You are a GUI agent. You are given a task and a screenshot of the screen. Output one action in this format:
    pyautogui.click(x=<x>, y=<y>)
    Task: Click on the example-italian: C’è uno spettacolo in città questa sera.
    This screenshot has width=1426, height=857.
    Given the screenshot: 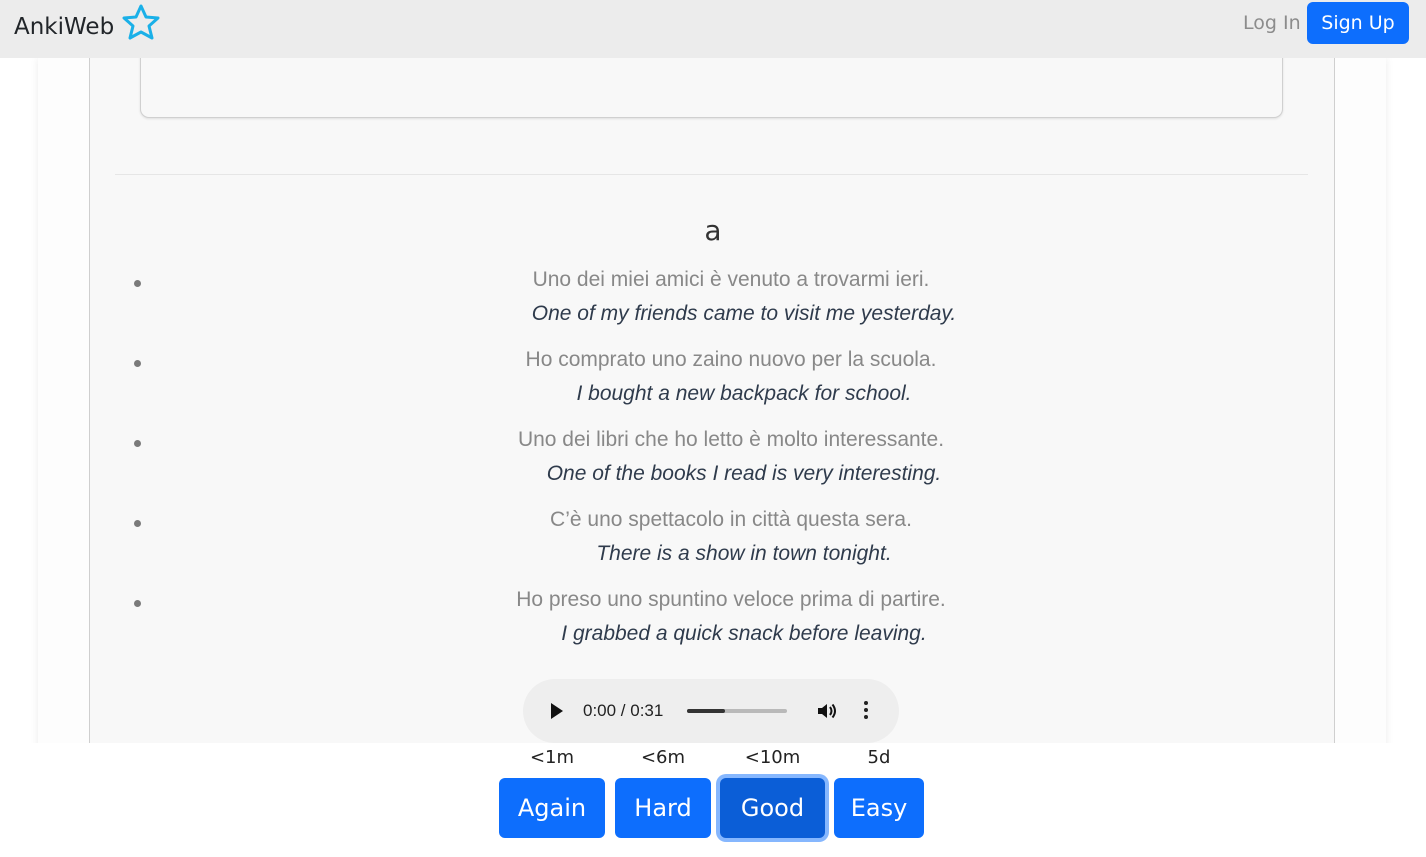 What is the action you would take?
    pyautogui.click(x=731, y=519)
    